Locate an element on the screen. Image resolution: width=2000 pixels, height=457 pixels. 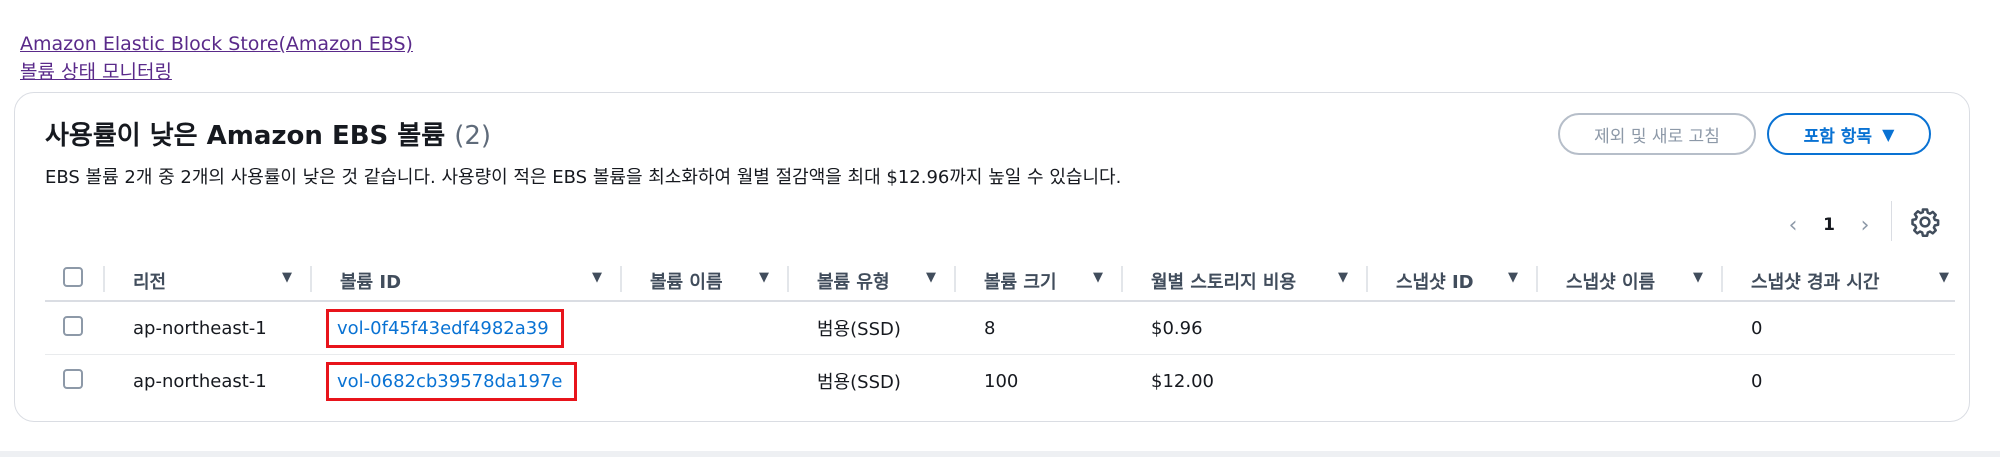
select-all-header is located at coordinates (75, 280).